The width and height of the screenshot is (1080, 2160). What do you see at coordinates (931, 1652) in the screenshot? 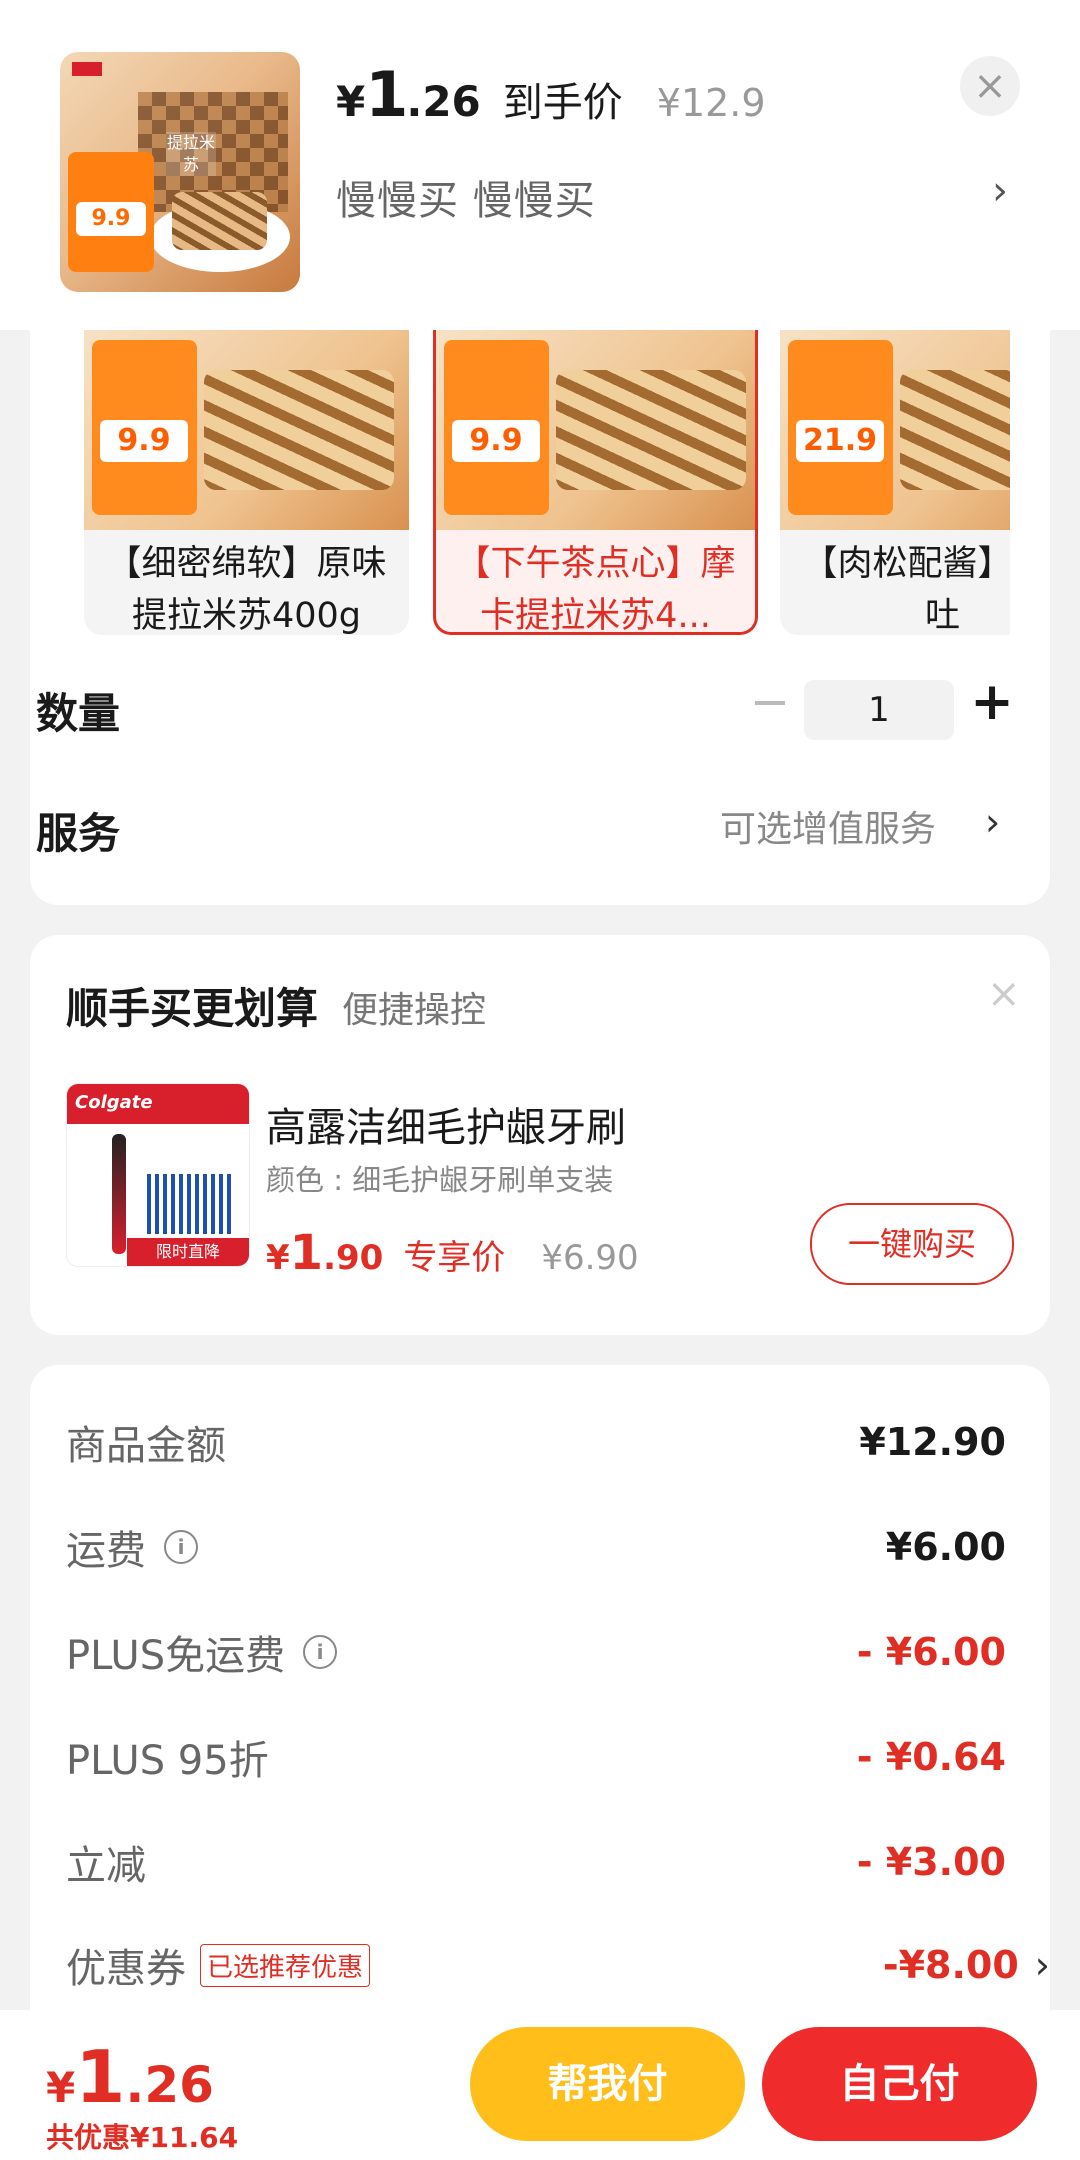
I see `summary-value: - ¥6.00` at bounding box center [931, 1652].